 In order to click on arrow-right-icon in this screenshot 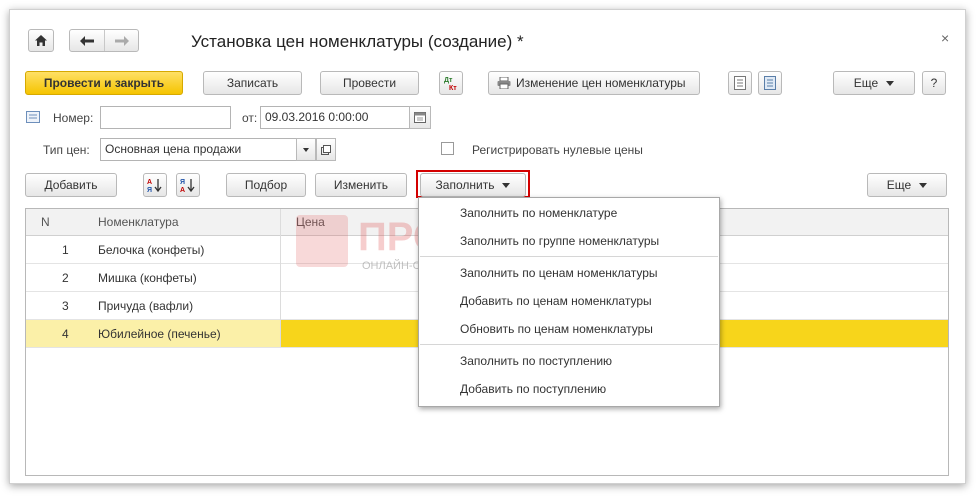, I will do `click(121, 40)`.